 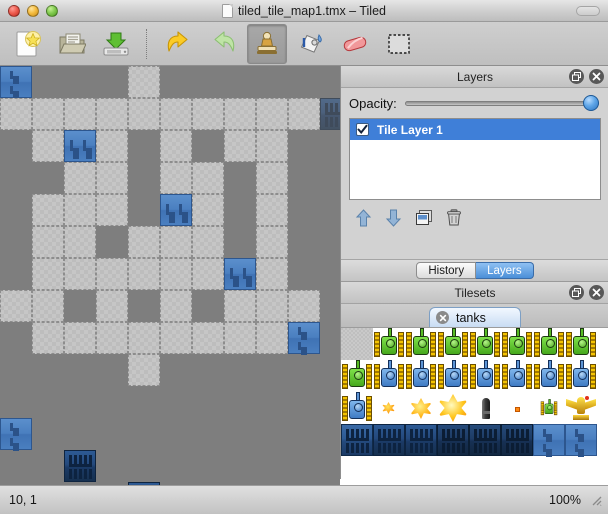 What do you see at coordinates (475, 317) in the screenshot?
I see `tileset-tab-tanks: tanks` at bounding box center [475, 317].